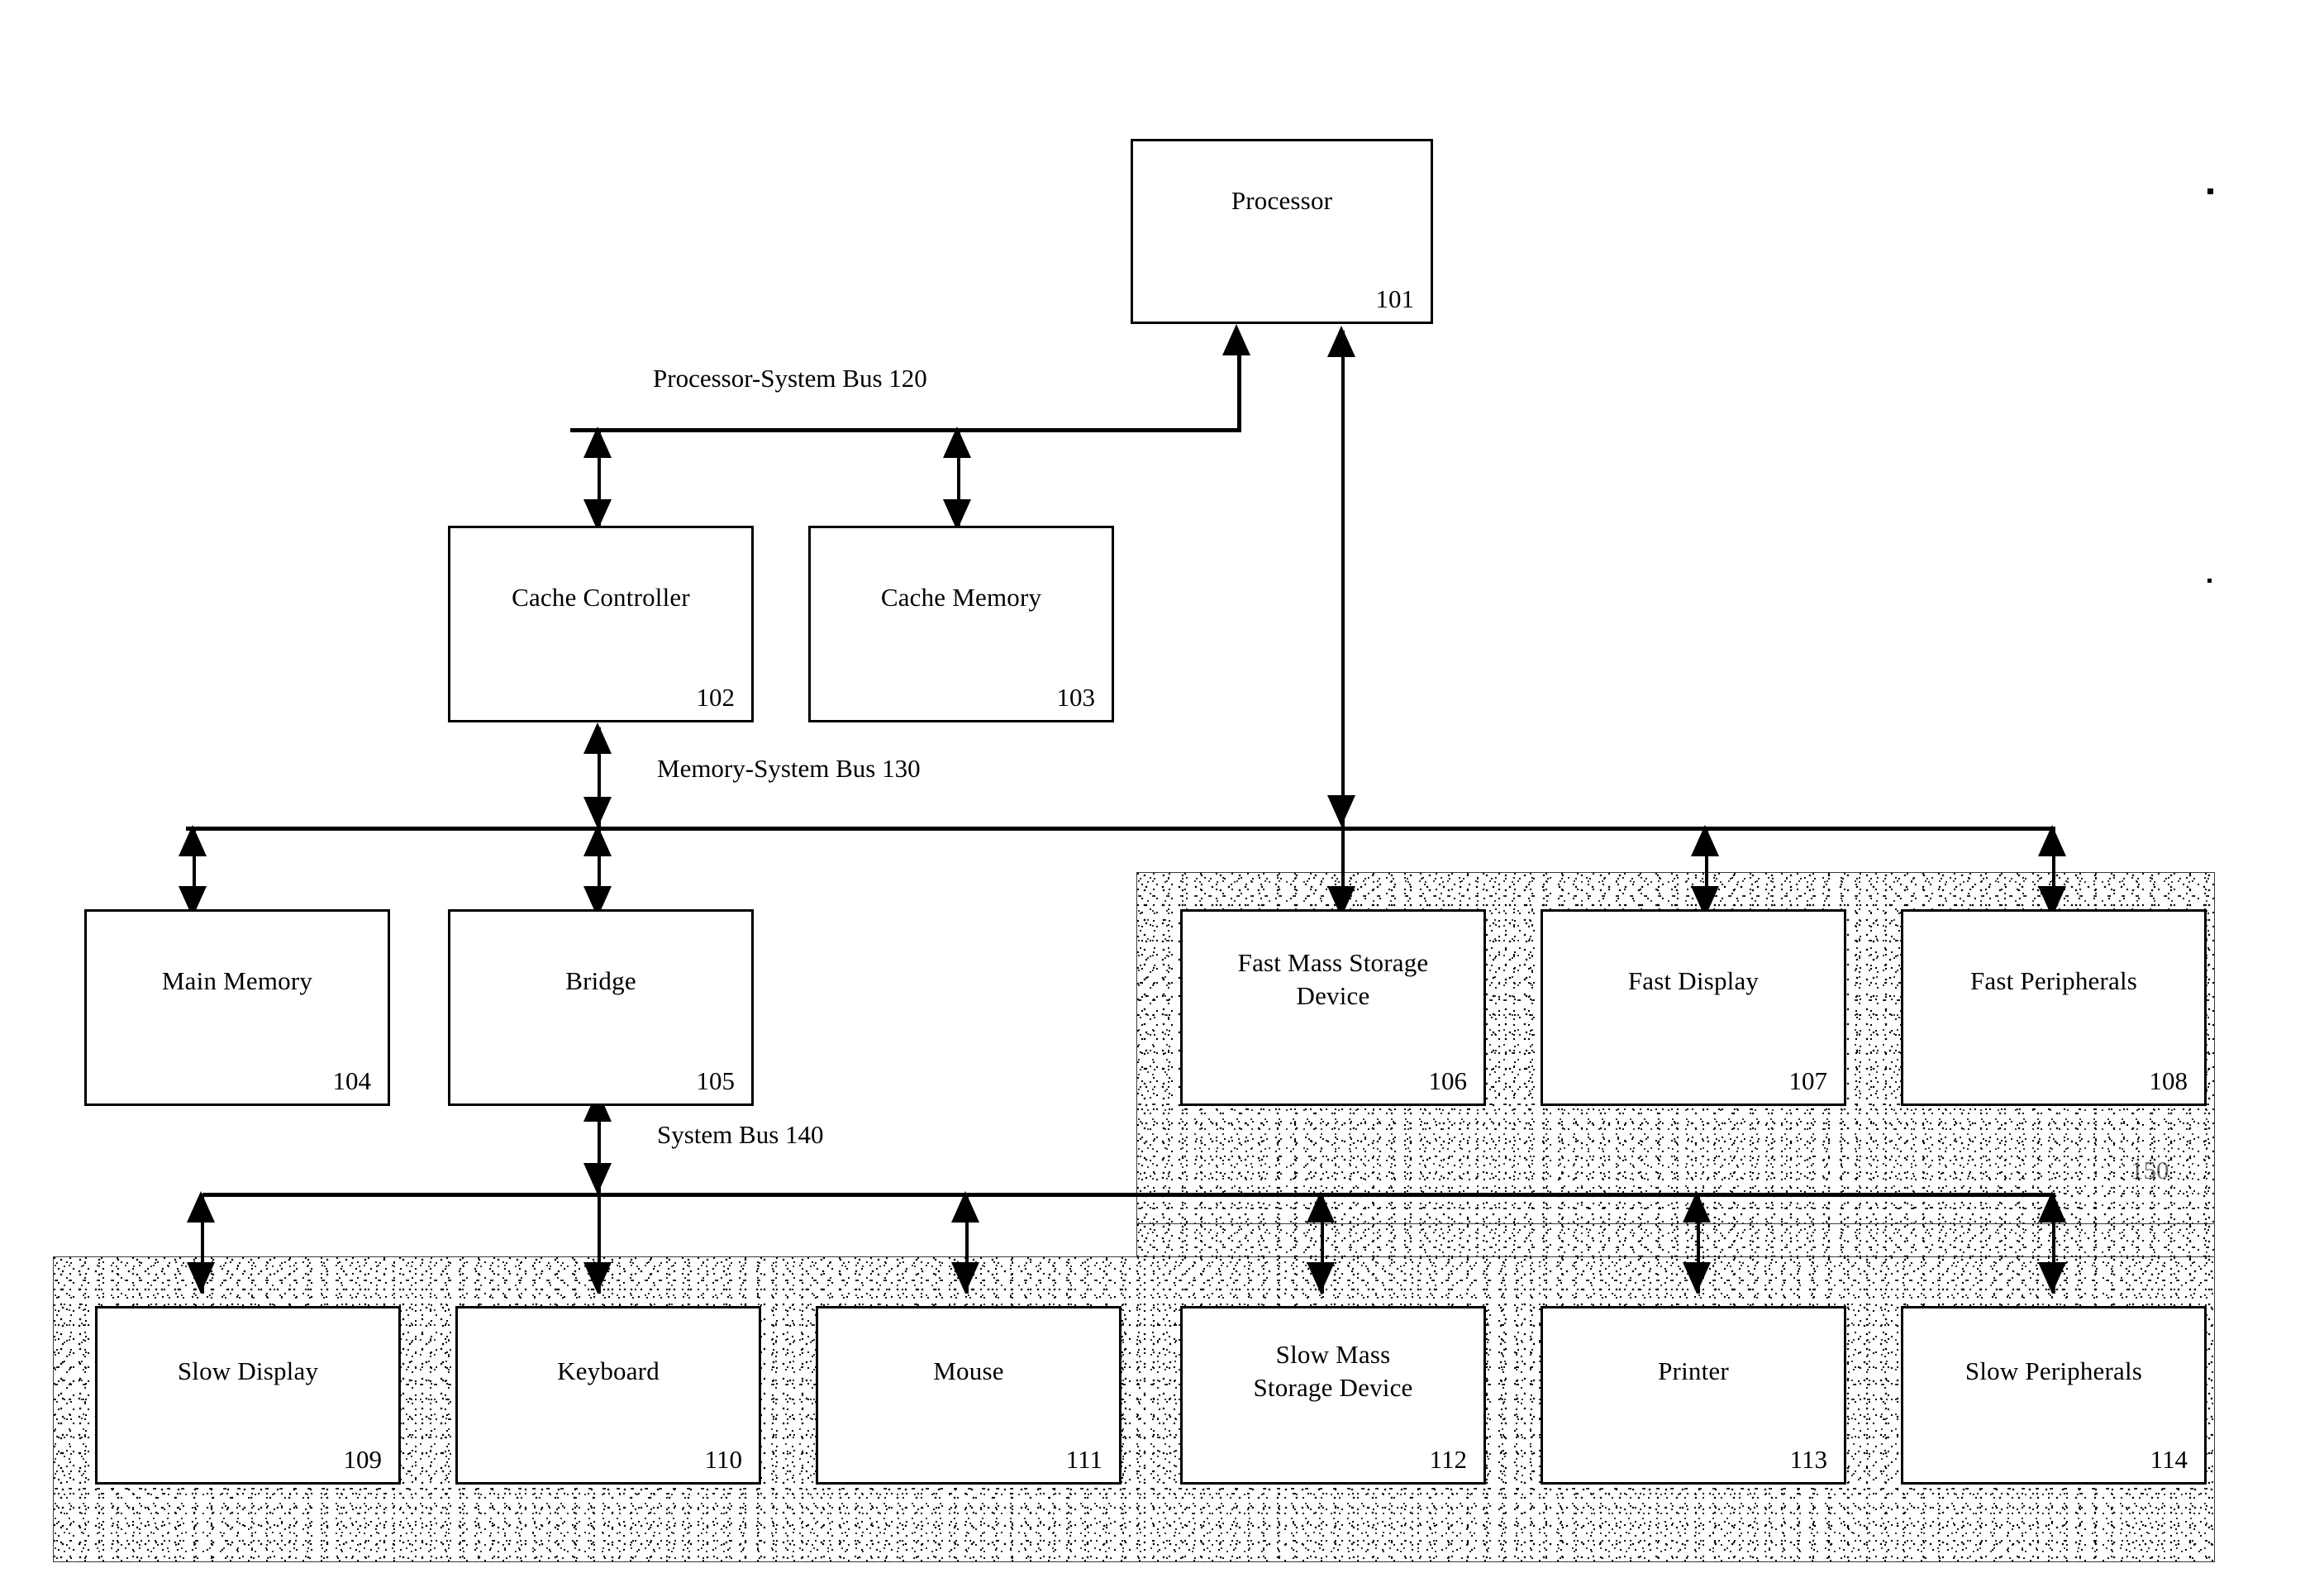  I want to click on bus140-mouse-arrow-down, so click(965, 1278).